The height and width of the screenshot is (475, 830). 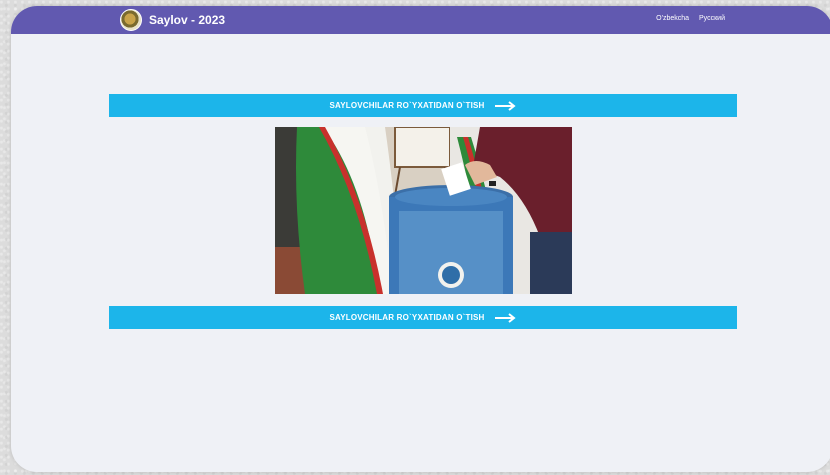 What do you see at coordinates (672, 18) in the screenshot?
I see `language-link-uzbek: O'zbekcha` at bounding box center [672, 18].